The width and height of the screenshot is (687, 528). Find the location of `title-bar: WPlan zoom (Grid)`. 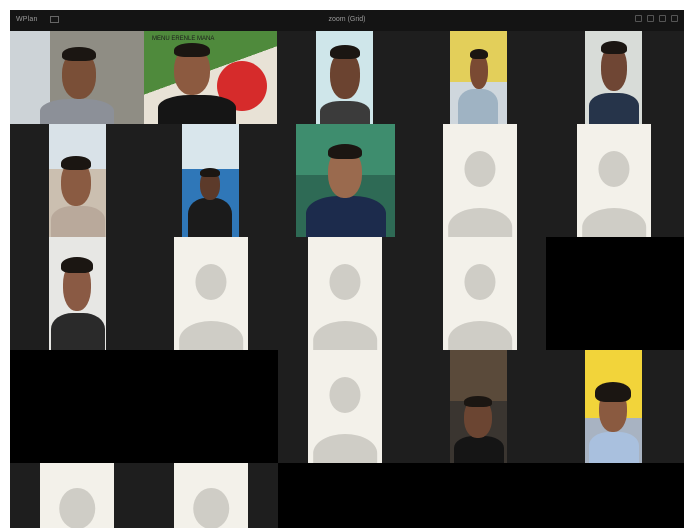

title-bar: WPlan zoom (Grid) is located at coordinates (347, 20).